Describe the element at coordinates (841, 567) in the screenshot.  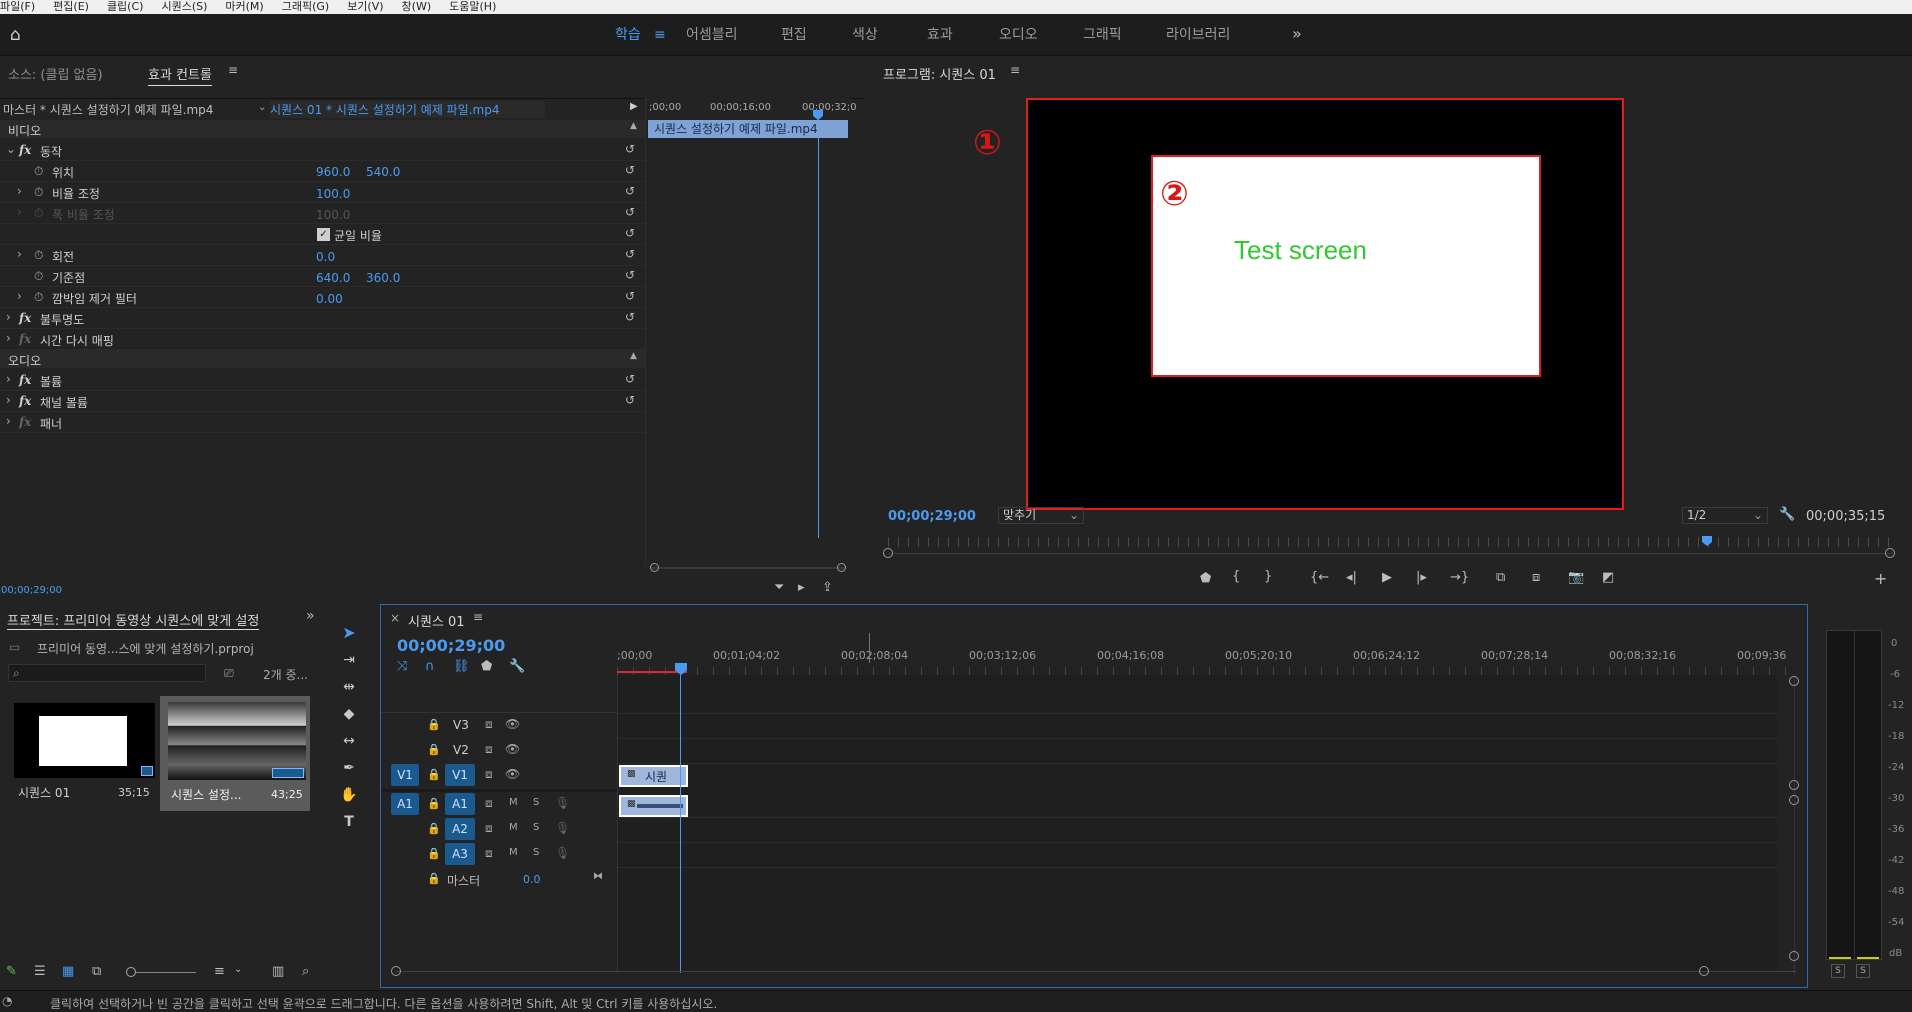
I see `mini-scroll-handle-right` at that location.